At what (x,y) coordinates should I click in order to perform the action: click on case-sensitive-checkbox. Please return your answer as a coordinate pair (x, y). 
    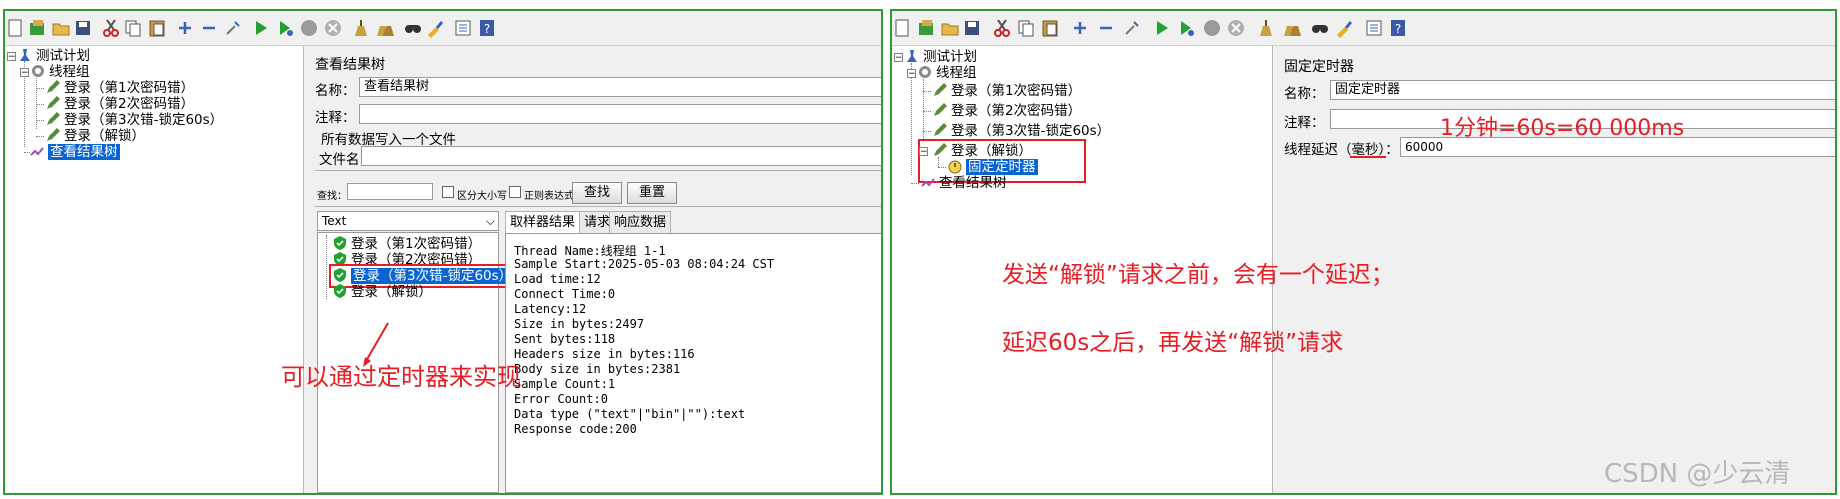
    Looking at the image, I should click on (448, 192).